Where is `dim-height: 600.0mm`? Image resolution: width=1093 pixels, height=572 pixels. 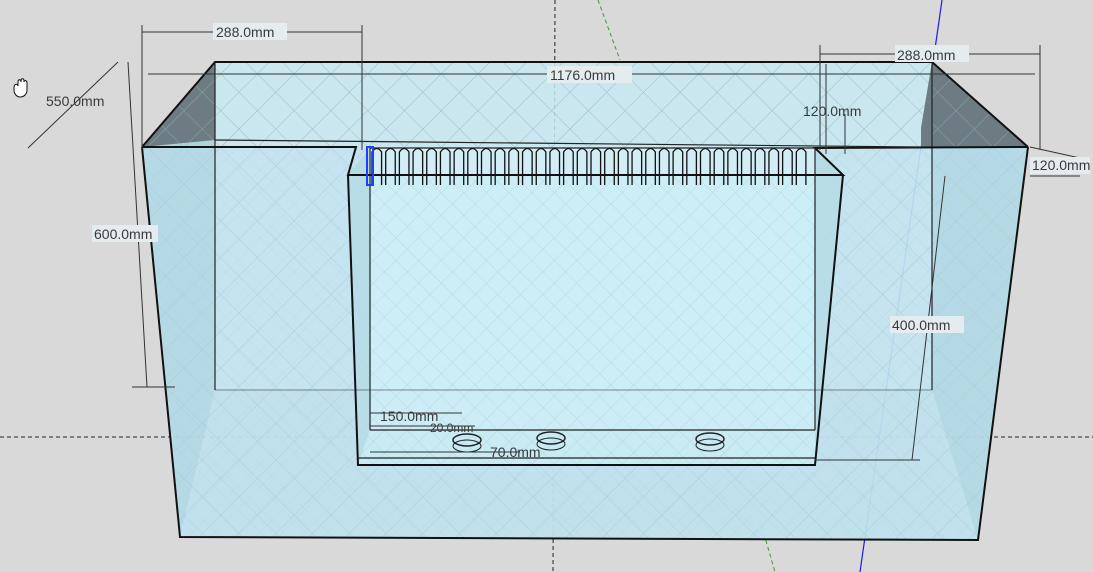
dim-height: 600.0mm is located at coordinates (123, 234).